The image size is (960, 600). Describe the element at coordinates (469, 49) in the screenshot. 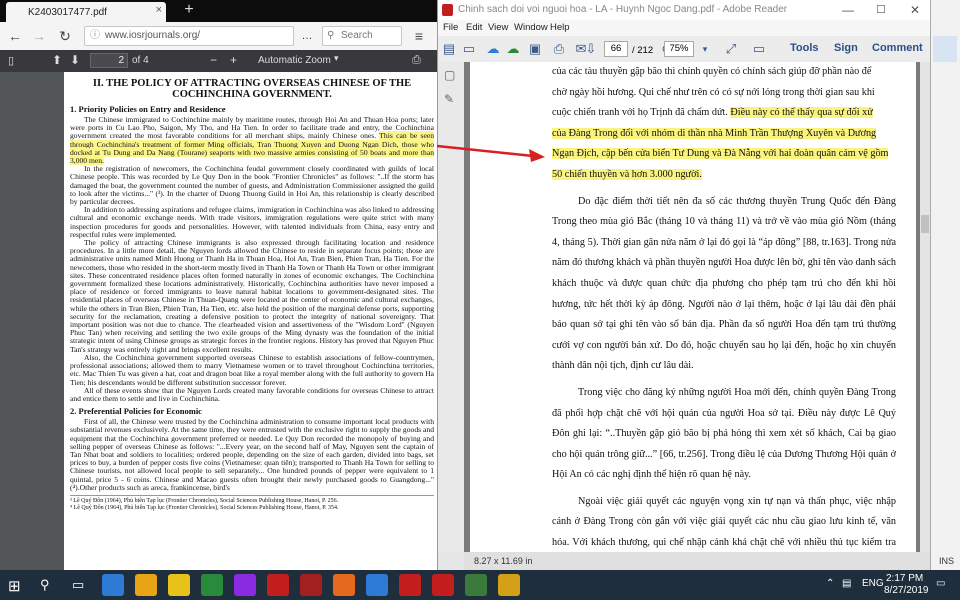

I see `open-icon: ▭` at that location.